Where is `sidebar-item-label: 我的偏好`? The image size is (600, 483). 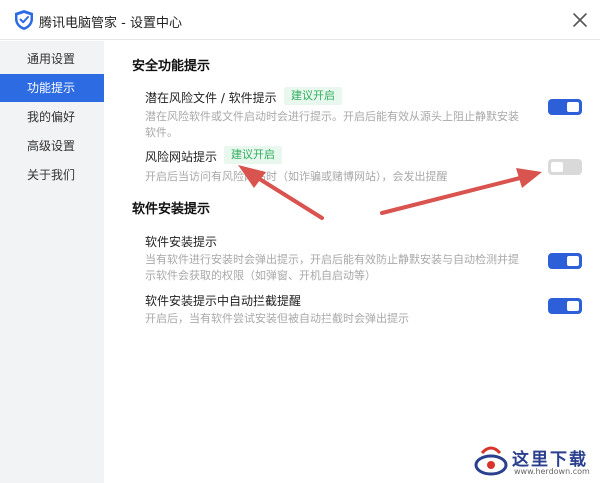
sidebar-item-label: 我的偏好 is located at coordinates (51, 117).